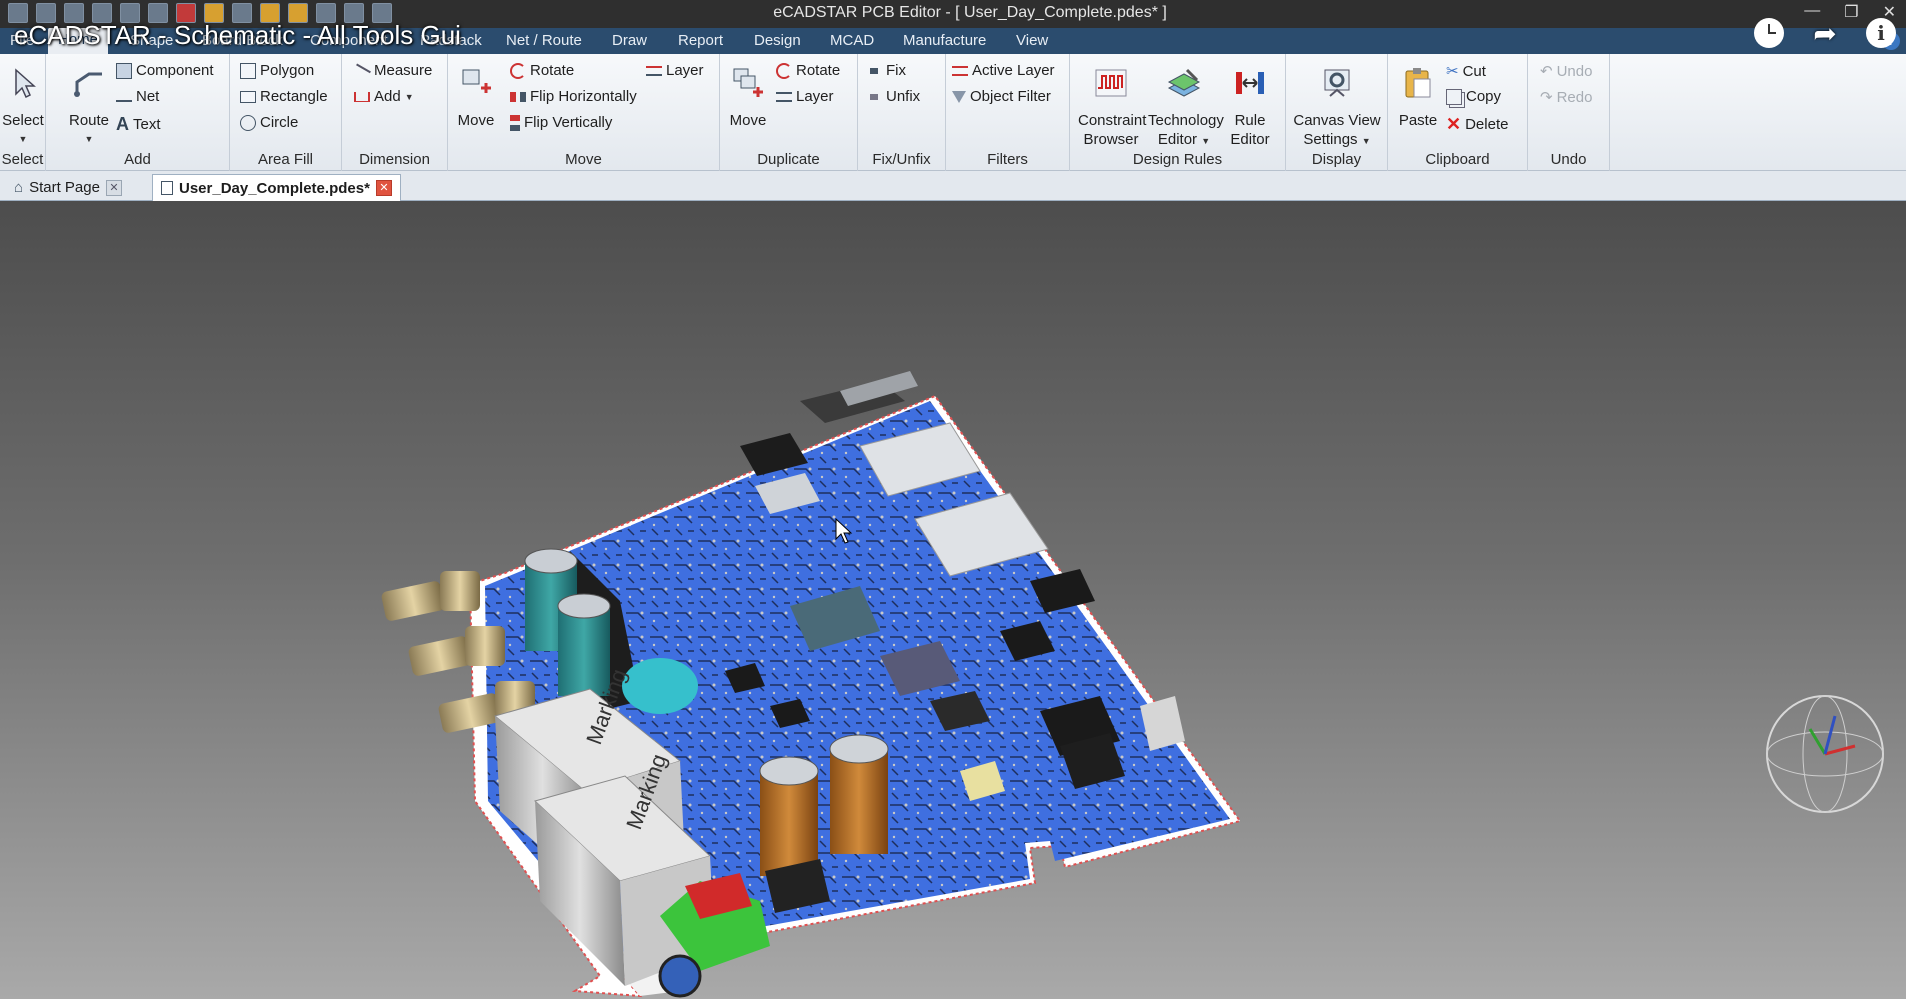 This screenshot has width=1906, height=999. What do you see at coordinates (518, 96) in the screenshot?
I see `flip-horizontal-icon` at bounding box center [518, 96].